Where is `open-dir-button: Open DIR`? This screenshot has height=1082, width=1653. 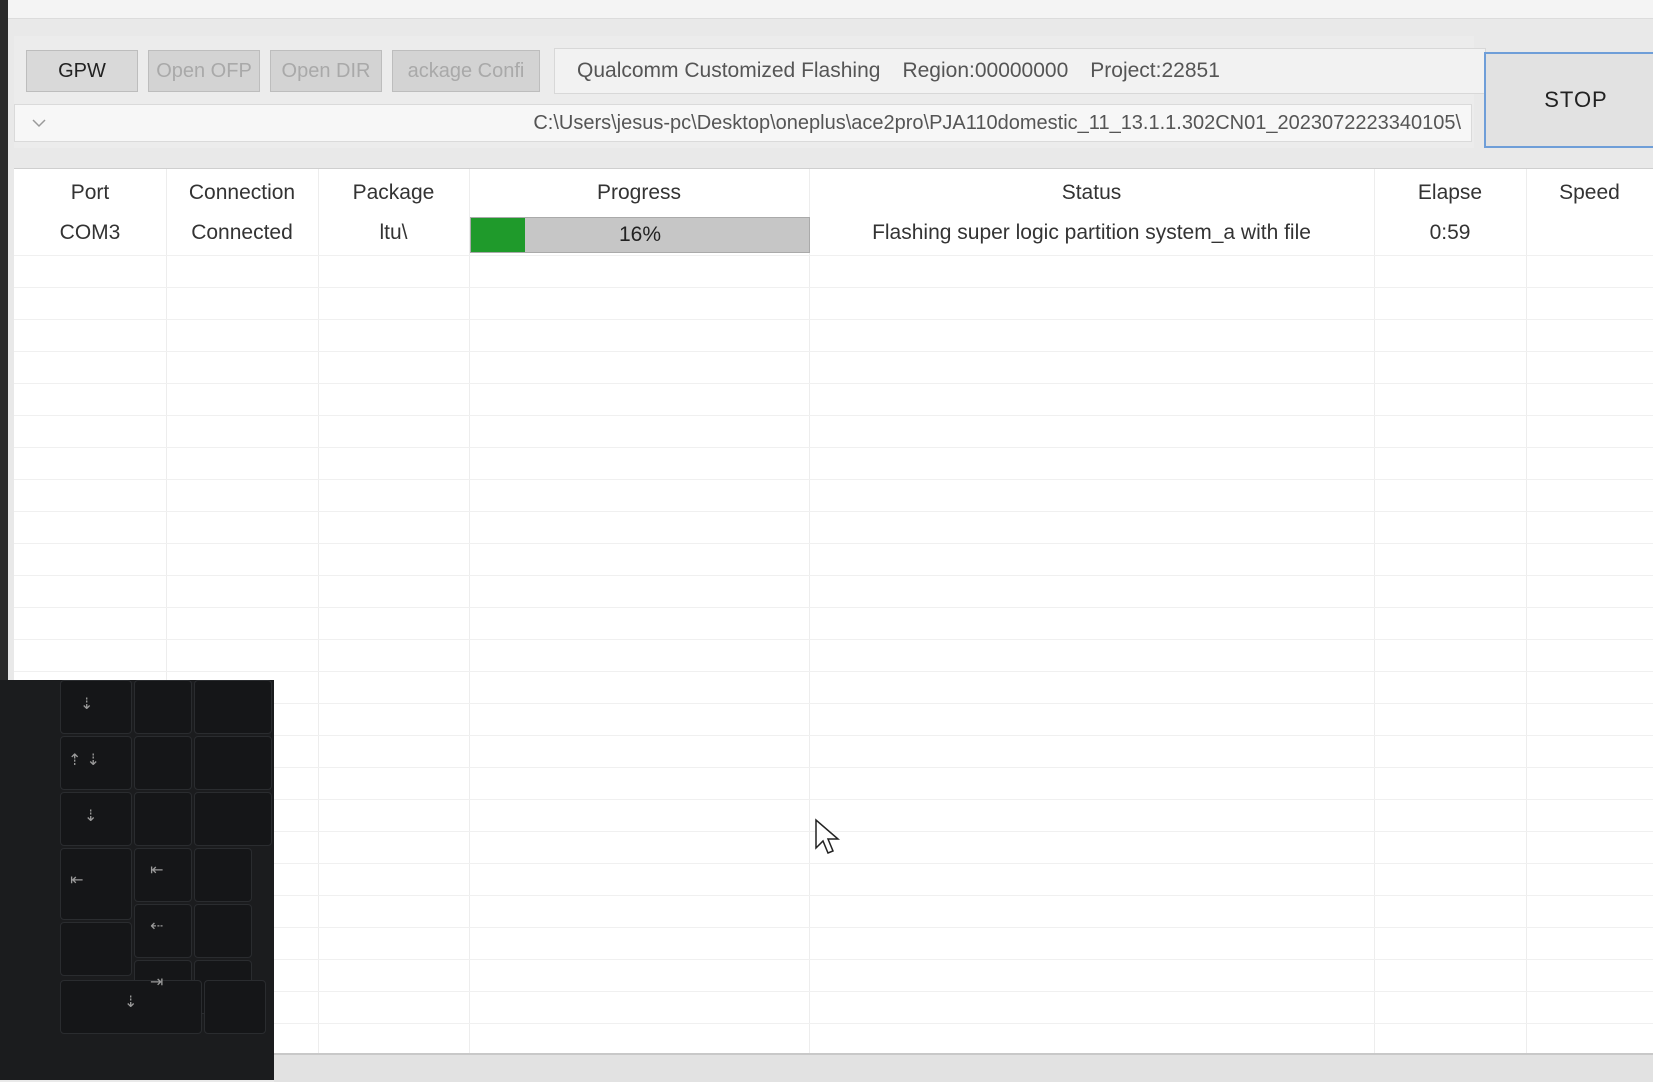 open-dir-button: Open DIR is located at coordinates (326, 71).